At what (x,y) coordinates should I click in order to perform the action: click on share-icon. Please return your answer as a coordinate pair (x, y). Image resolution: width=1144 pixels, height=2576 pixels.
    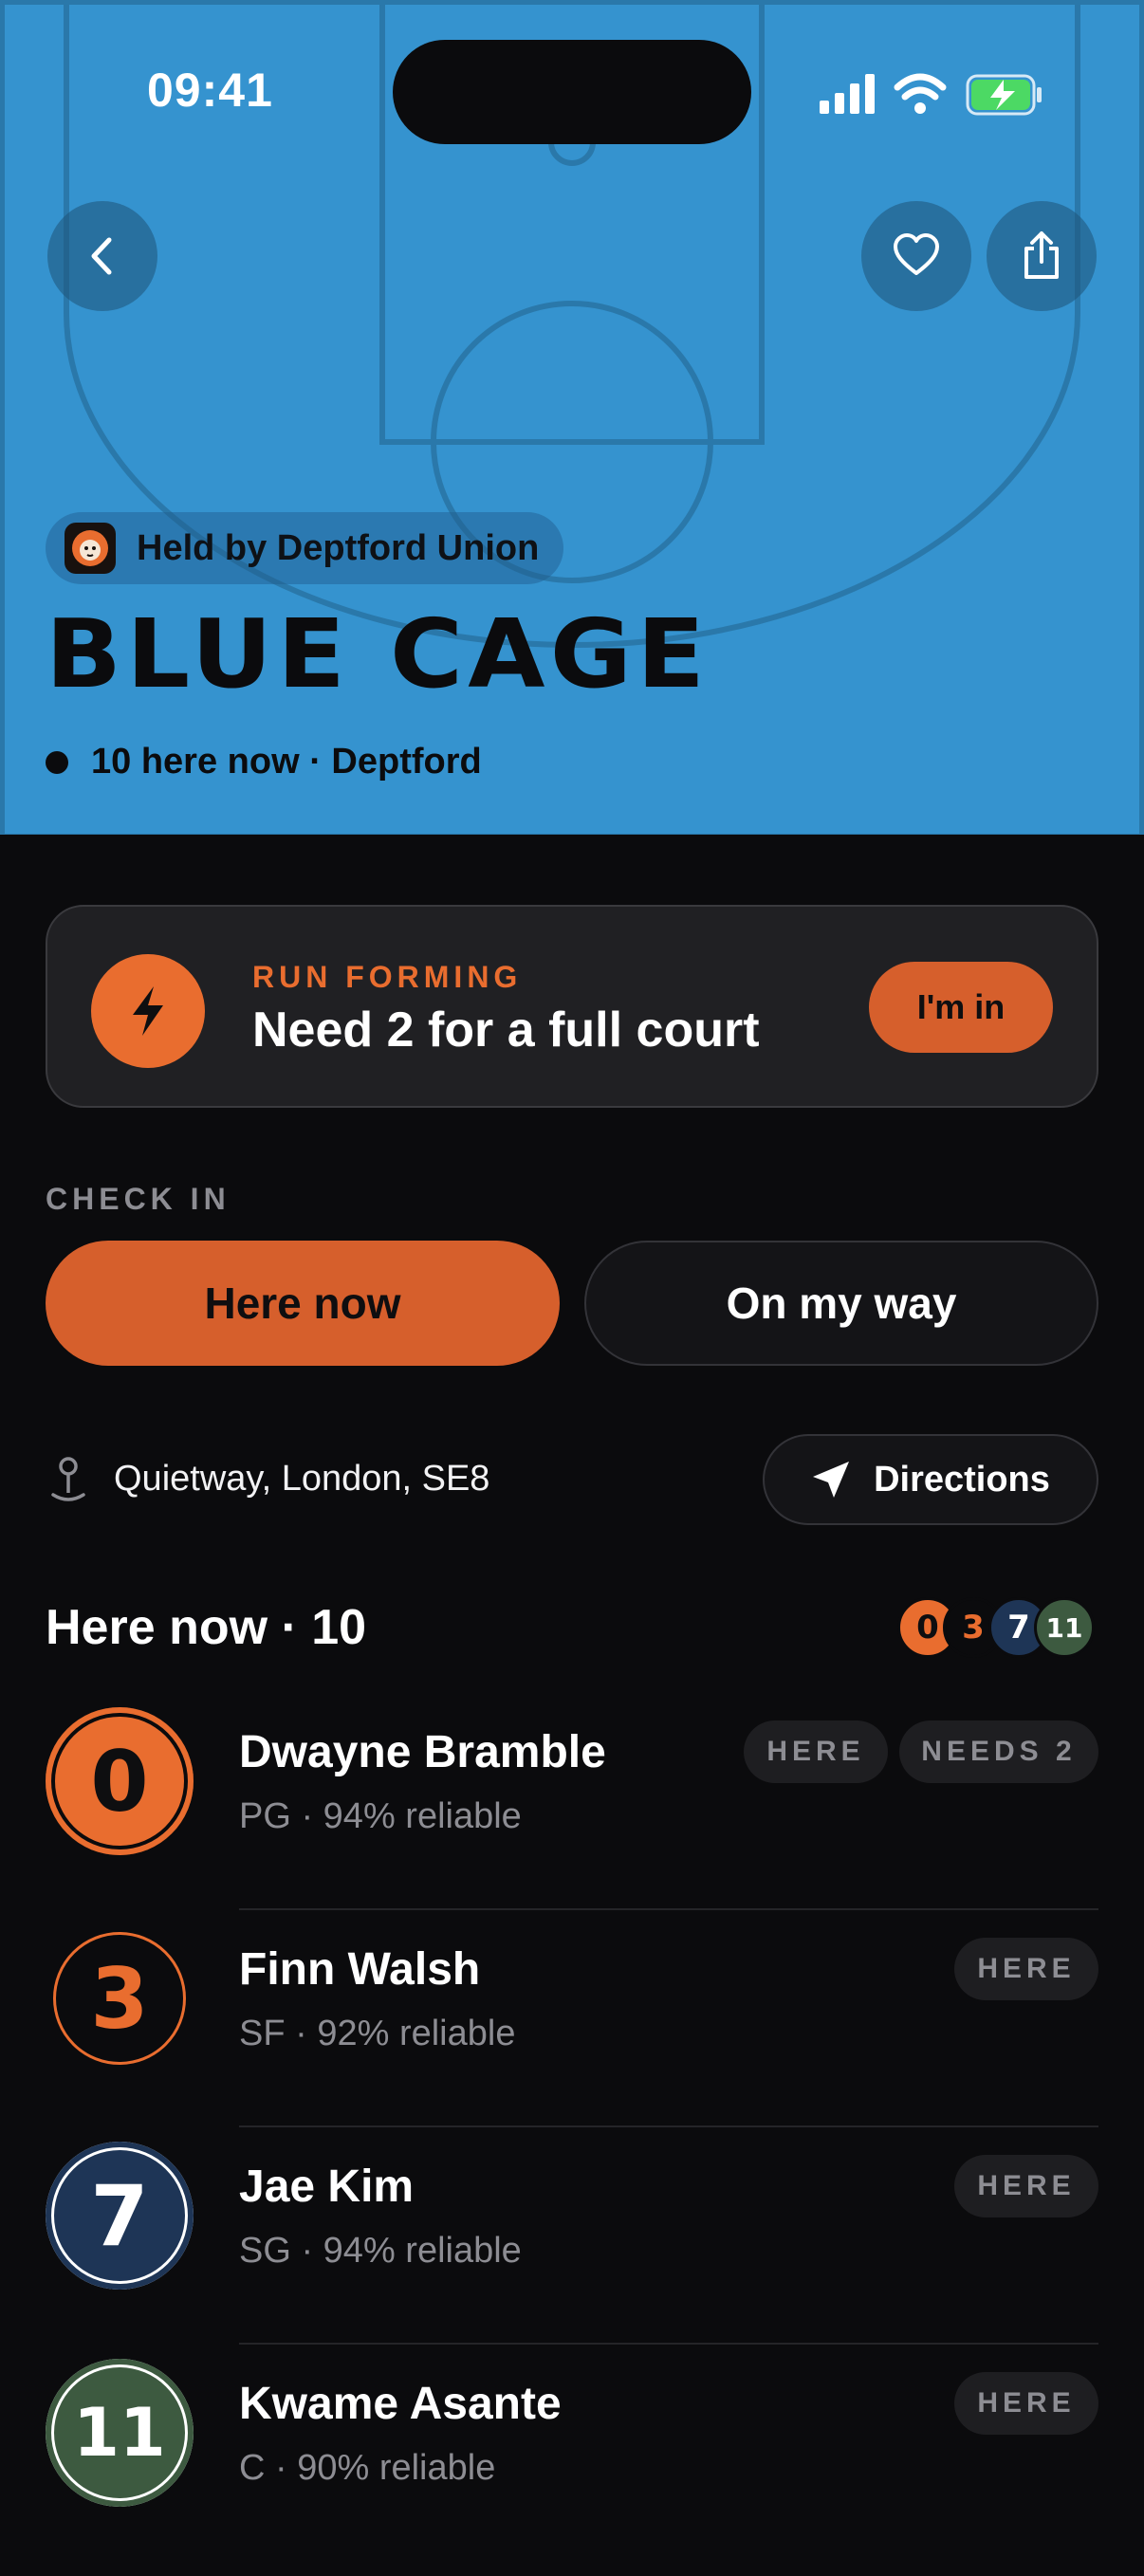
    Looking at the image, I should click on (1041, 255).